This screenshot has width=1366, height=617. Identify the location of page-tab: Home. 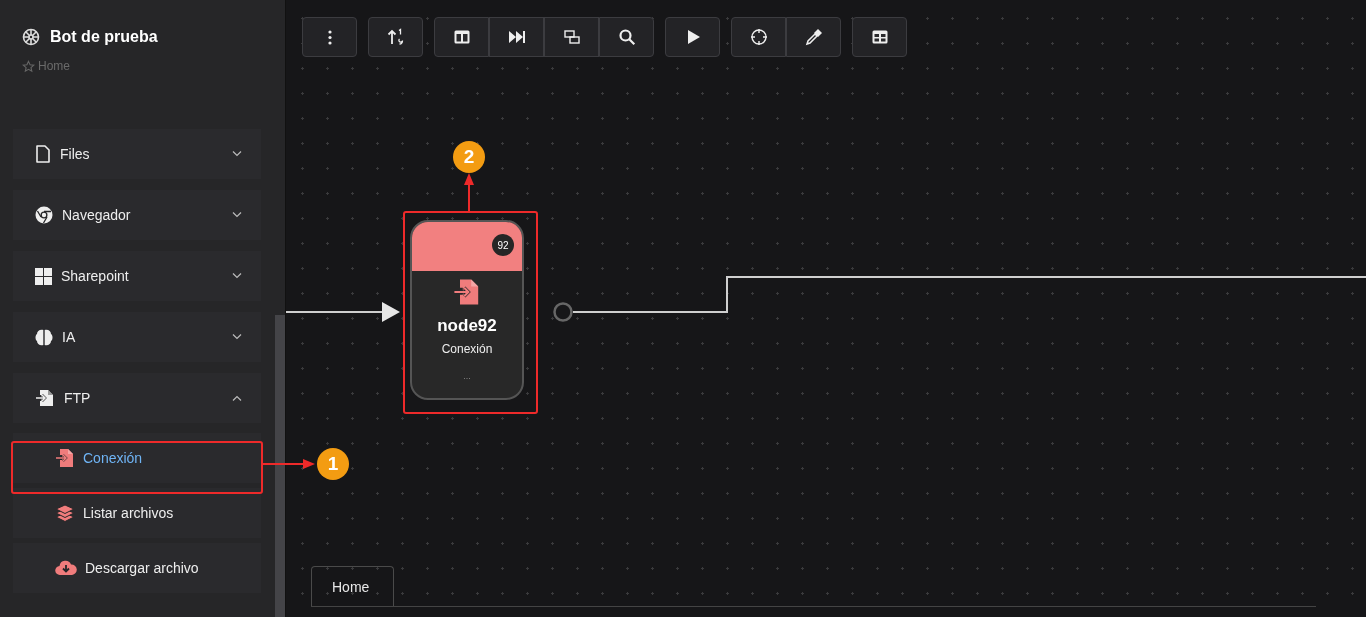
(352, 586).